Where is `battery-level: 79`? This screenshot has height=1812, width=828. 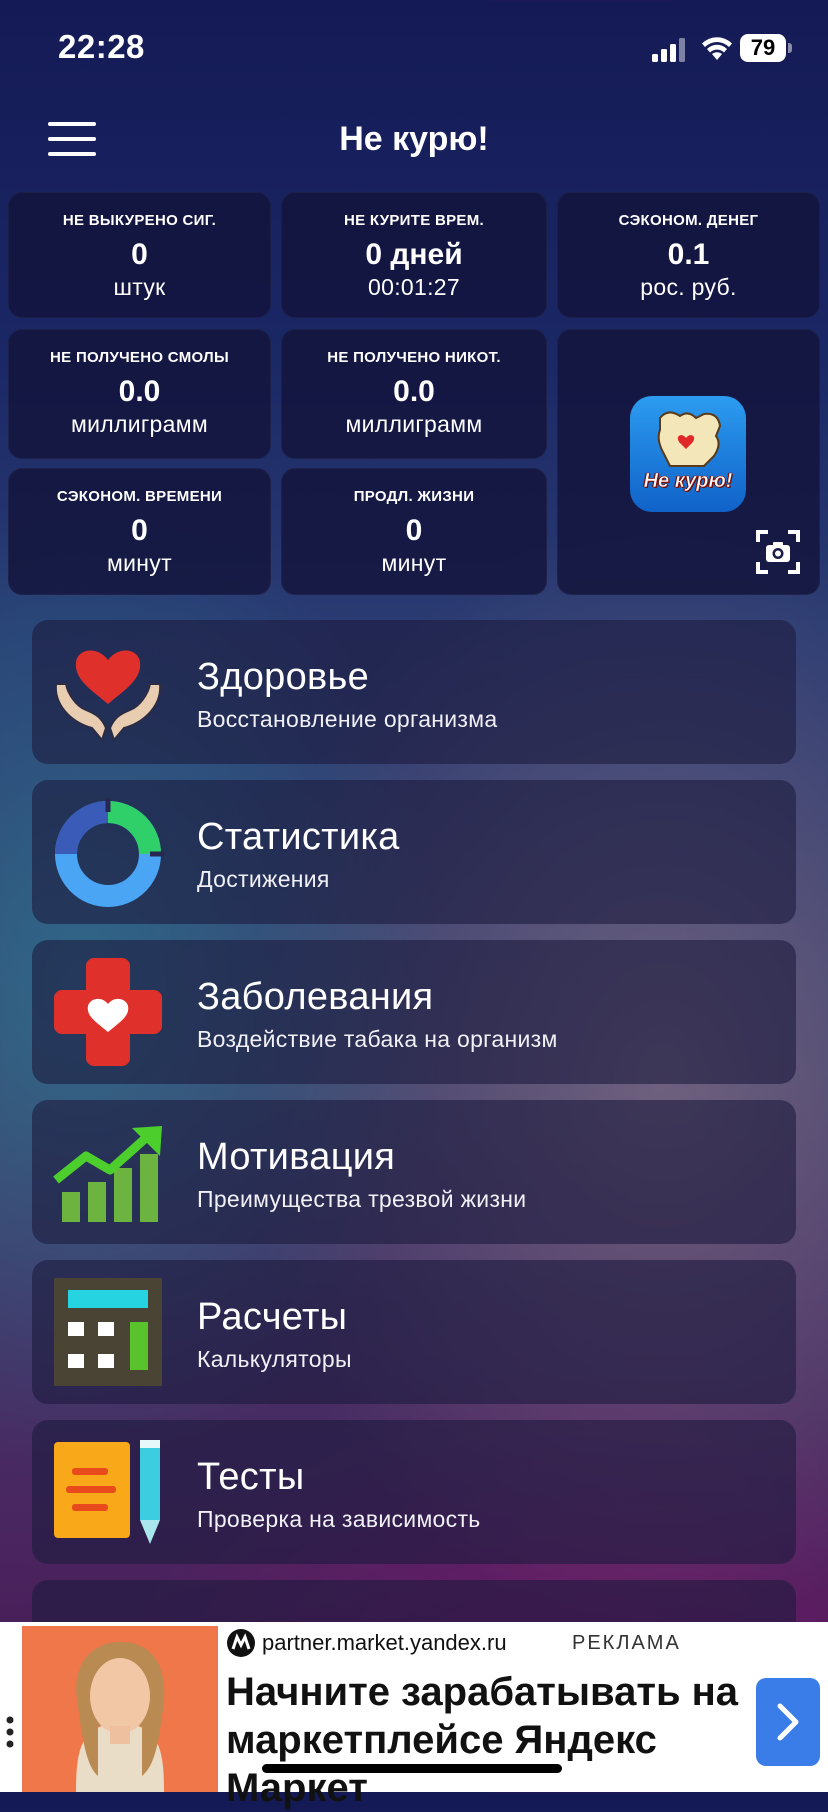 battery-level: 79 is located at coordinates (763, 48).